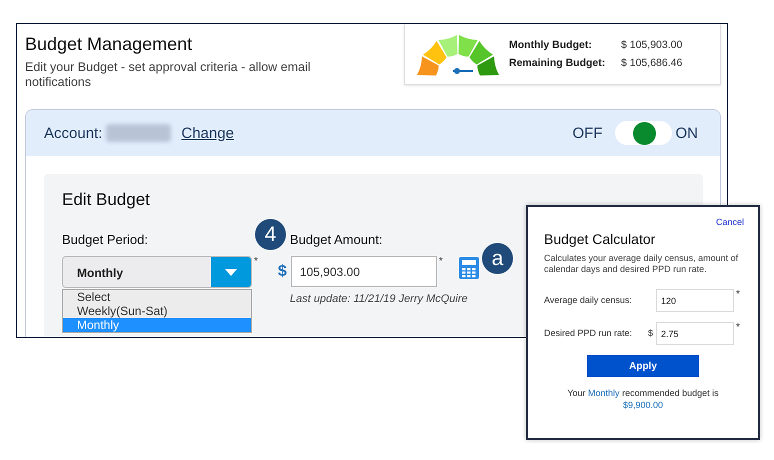 The image size is (774, 460). I want to click on card-title: Edit Budget, so click(106, 200).